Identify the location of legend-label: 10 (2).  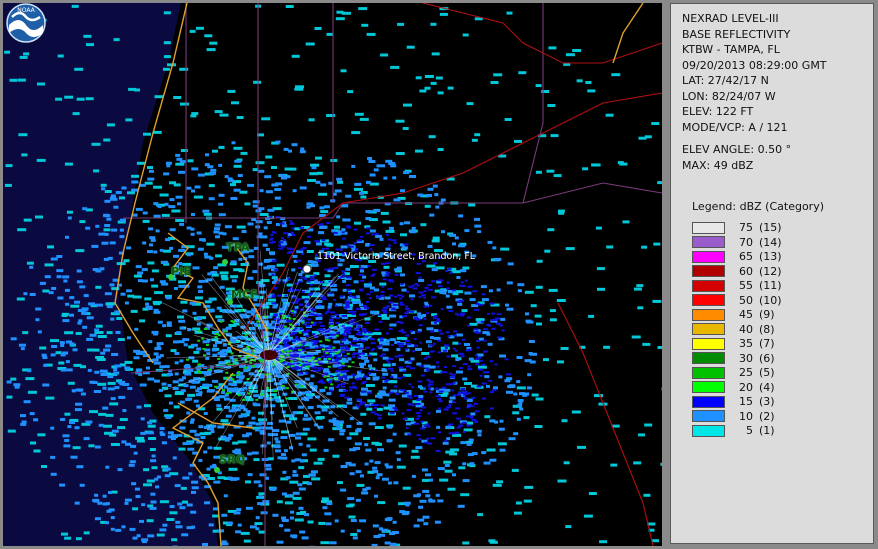
(756, 417).